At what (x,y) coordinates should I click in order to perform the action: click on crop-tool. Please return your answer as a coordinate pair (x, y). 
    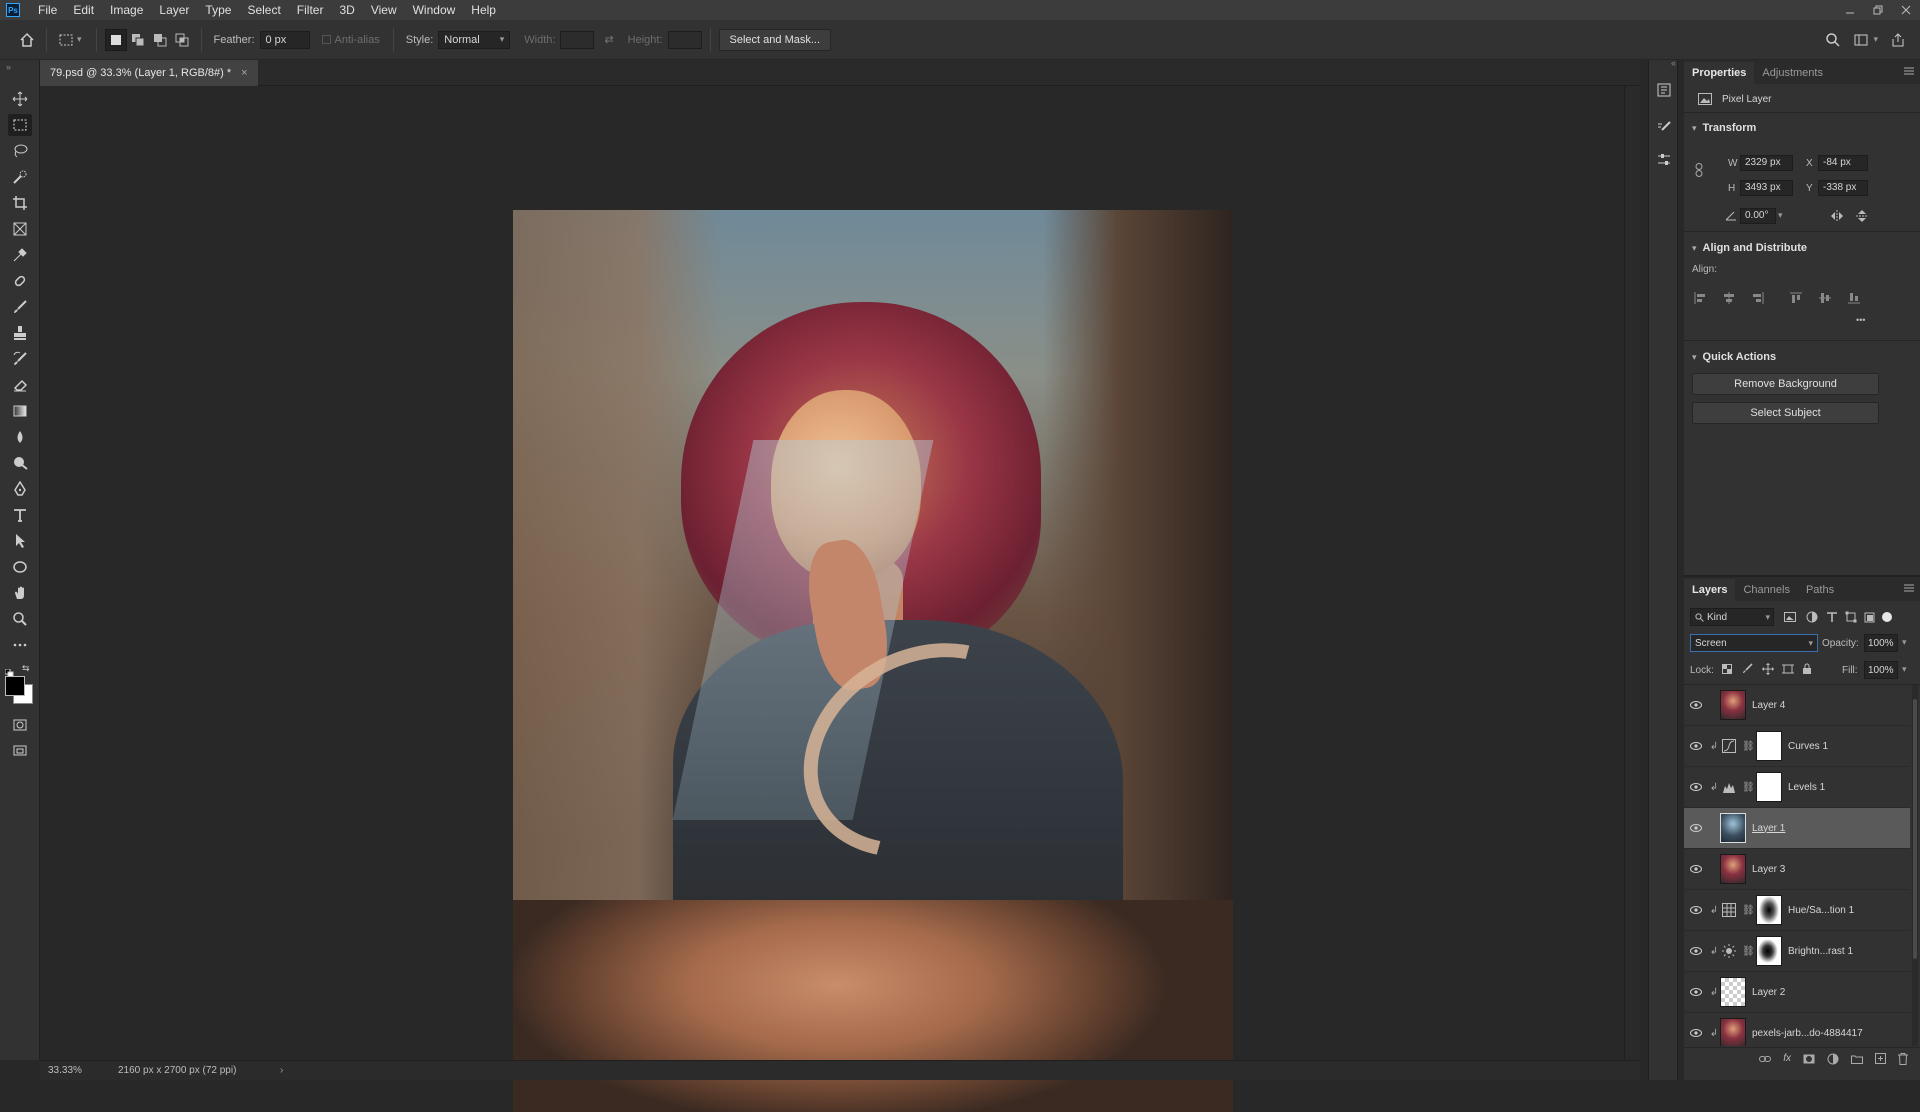
    Looking at the image, I should click on (20, 203).